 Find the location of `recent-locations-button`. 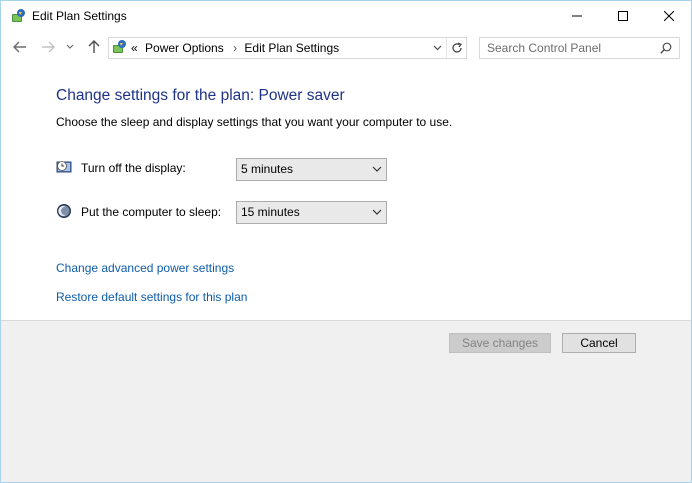

recent-locations-button is located at coordinates (70, 47).